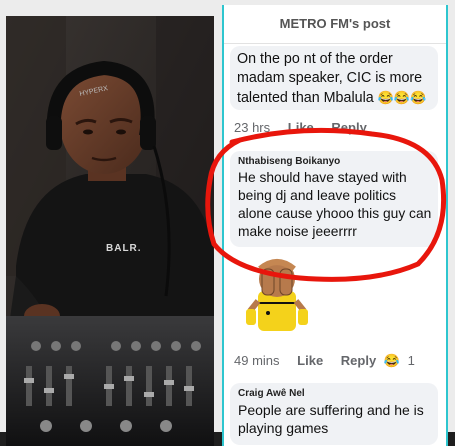 Image resolution: width=455 pixels, height=446 pixels. Describe the element at coordinates (252, 127) in the screenshot. I see `comment-time: 23 hrs` at that location.